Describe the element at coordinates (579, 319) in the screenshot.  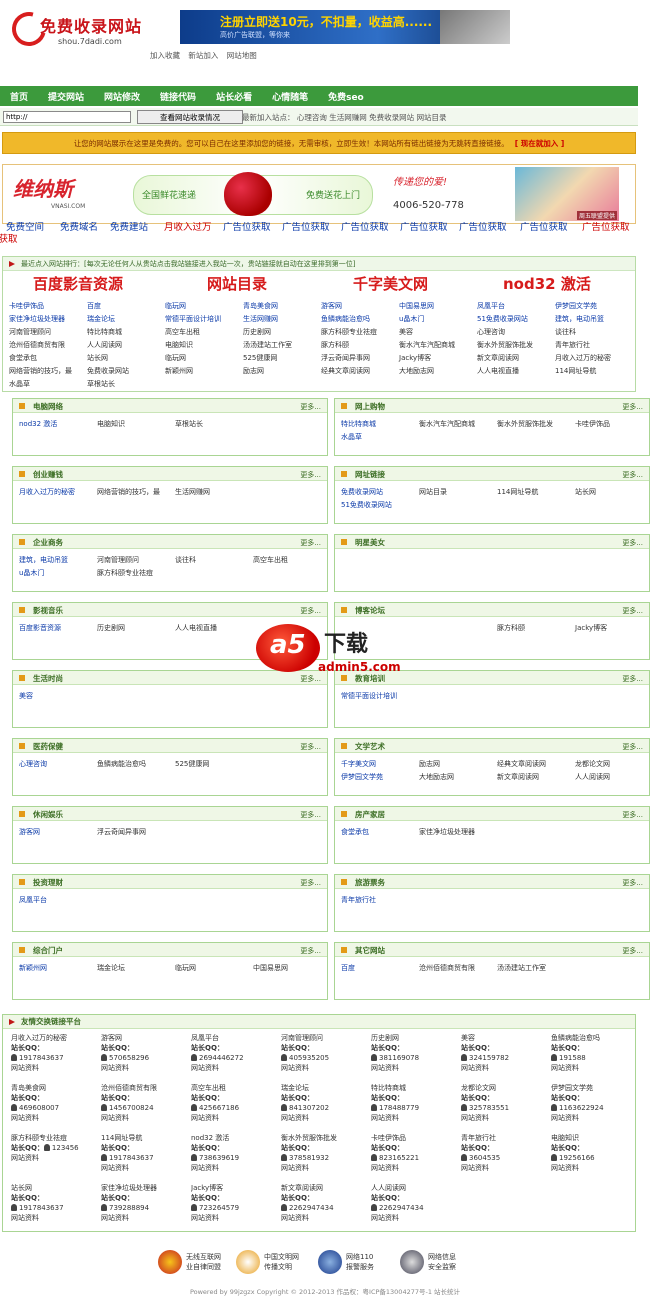
I see `ranking-site-link: 建筑，电动吊篮` at that location.